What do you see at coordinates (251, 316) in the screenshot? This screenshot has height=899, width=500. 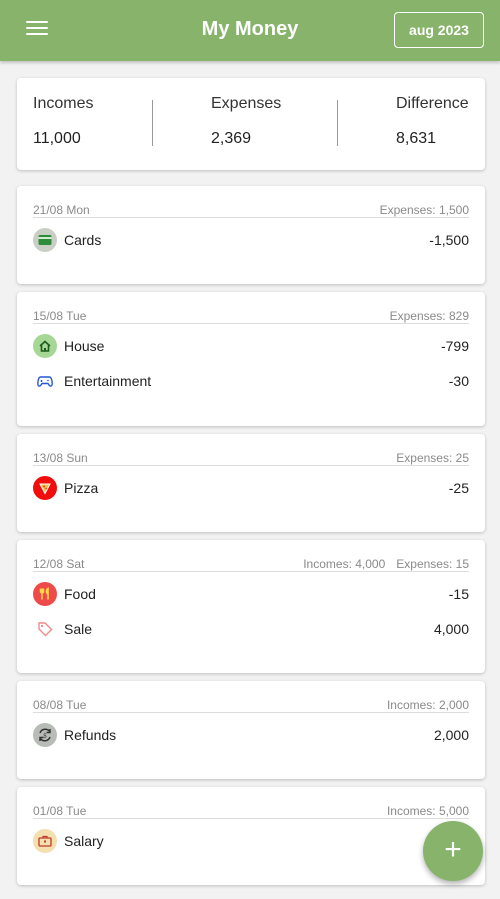 I see `day-header: 15/08 Tue Expenses: 829` at bounding box center [251, 316].